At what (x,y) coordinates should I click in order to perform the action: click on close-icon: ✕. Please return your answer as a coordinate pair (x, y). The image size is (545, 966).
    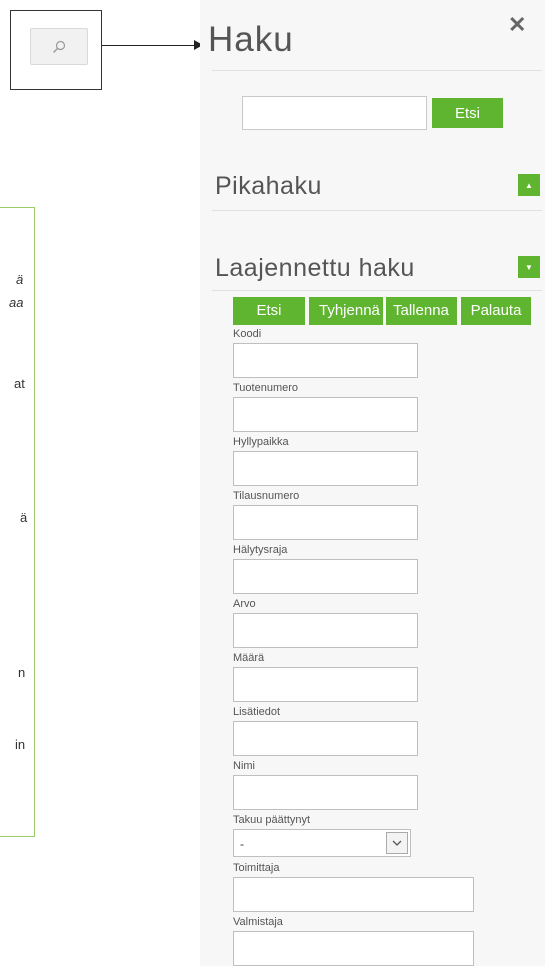
    Looking at the image, I should click on (517, 25).